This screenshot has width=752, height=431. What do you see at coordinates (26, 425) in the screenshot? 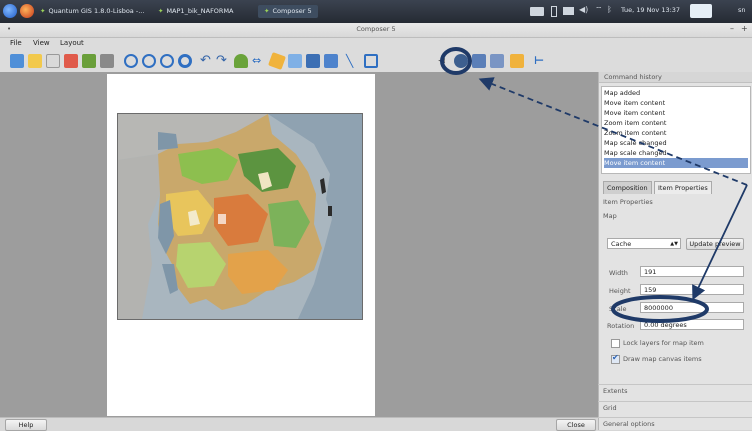
I see `help-button: Help` at bounding box center [26, 425].